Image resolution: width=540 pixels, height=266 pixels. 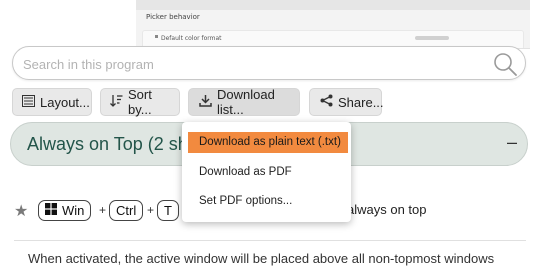 I want to click on key-t: T, so click(x=168, y=210).